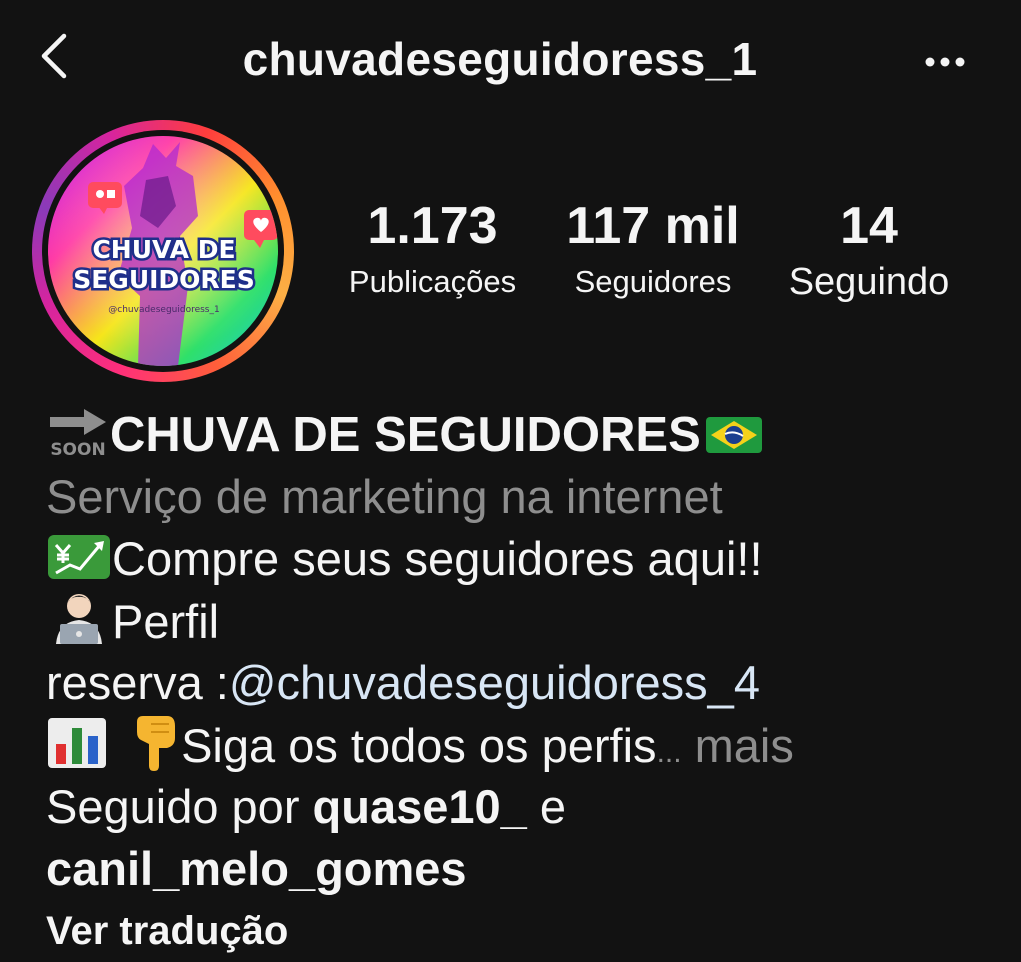 The height and width of the screenshot is (962, 1021). I want to click on profile-header: chuvadeseguidoress_1, so click(510, 60).